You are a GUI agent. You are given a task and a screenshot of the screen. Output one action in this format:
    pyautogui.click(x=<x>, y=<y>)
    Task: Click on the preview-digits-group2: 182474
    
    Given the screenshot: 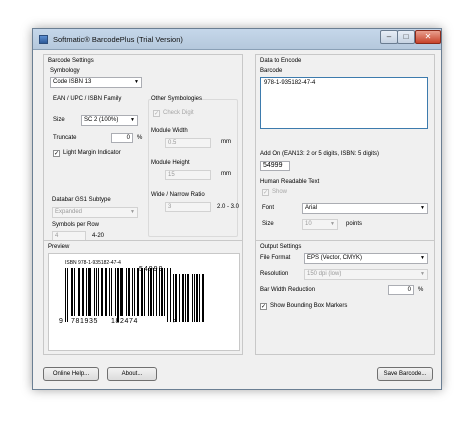 What is the action you would take?
    pyautogui.click(x=124, y=321)
    